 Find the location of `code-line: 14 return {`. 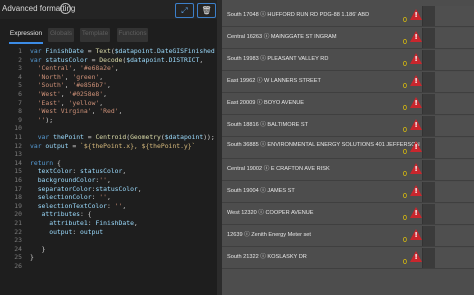

code-line: 14 return { is located at coordinates (108, 163).